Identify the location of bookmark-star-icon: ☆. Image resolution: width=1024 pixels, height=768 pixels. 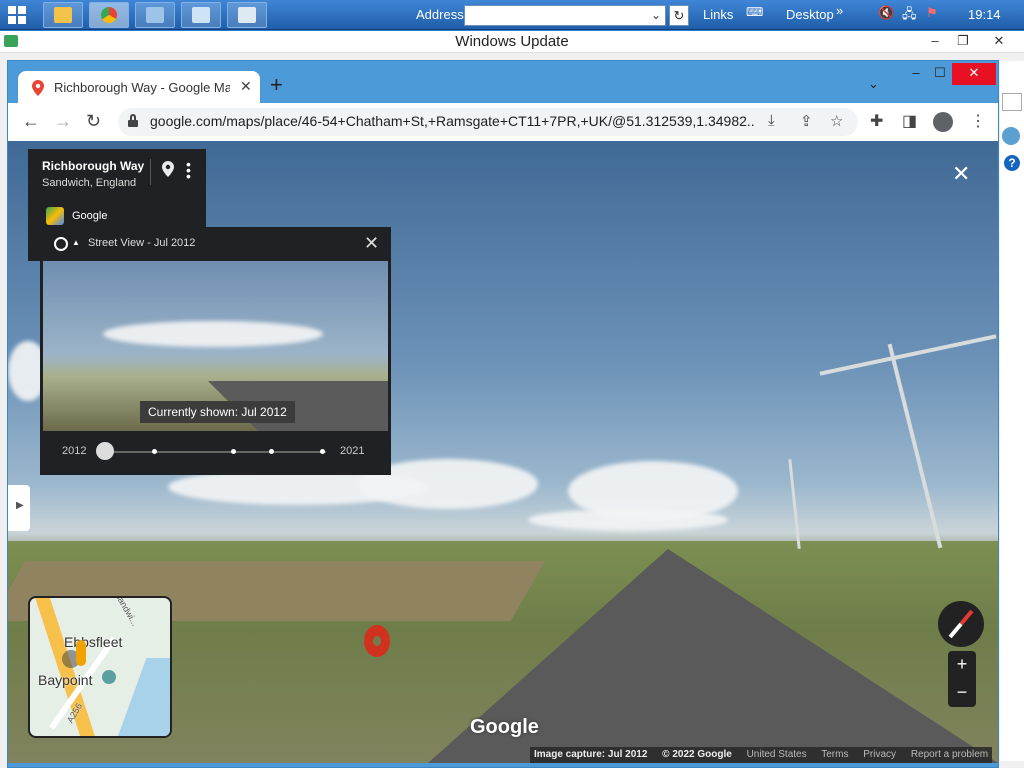
(836, 121).